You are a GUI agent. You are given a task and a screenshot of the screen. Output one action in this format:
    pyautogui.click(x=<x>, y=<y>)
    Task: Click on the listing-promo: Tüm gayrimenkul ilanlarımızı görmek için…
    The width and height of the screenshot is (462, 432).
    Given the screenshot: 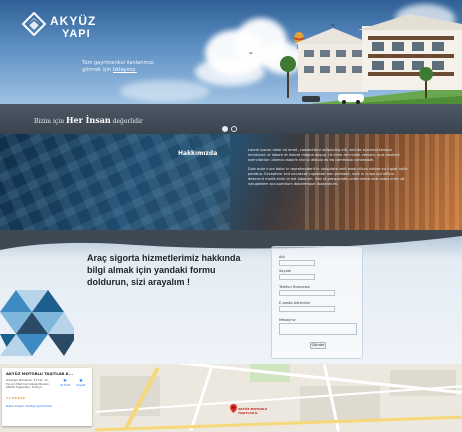 What is the action you would take?
    pyautogui.click(x=127, y=67)
    